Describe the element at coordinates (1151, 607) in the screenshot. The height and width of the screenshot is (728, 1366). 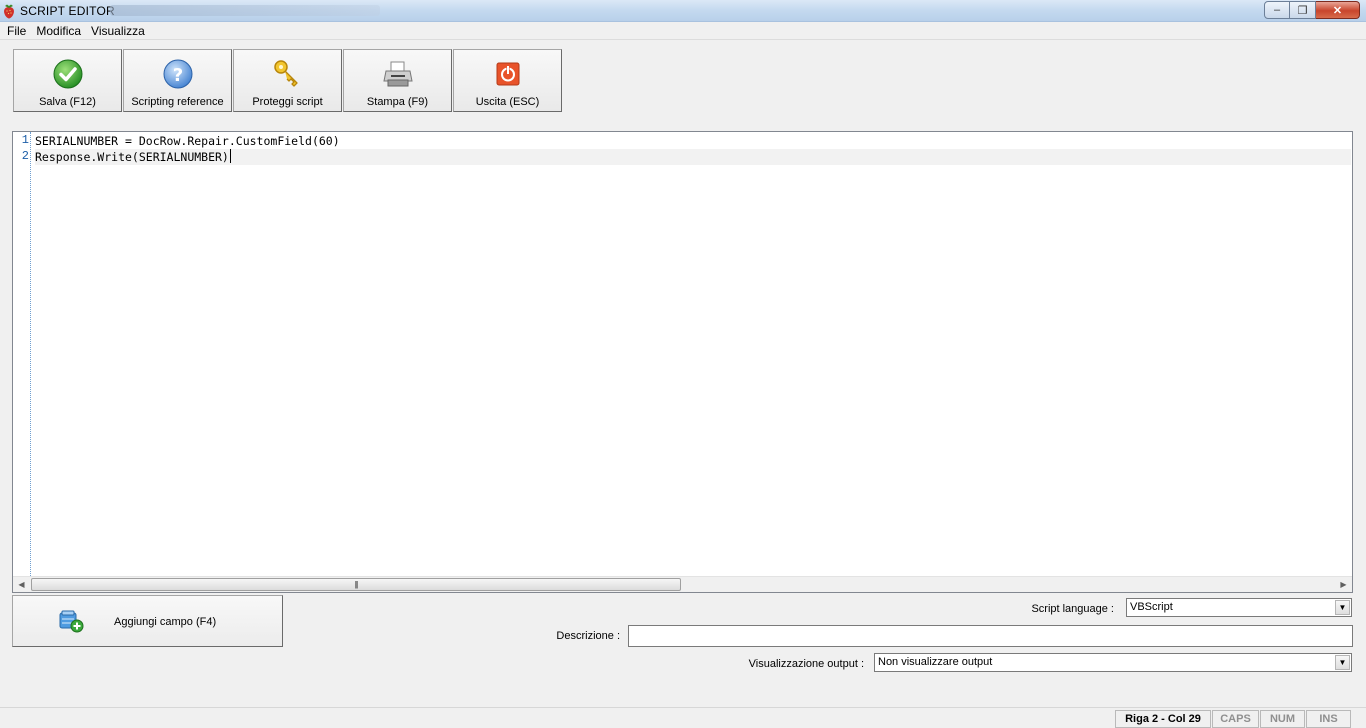
I see `script-language-value: VBScript` at that location.